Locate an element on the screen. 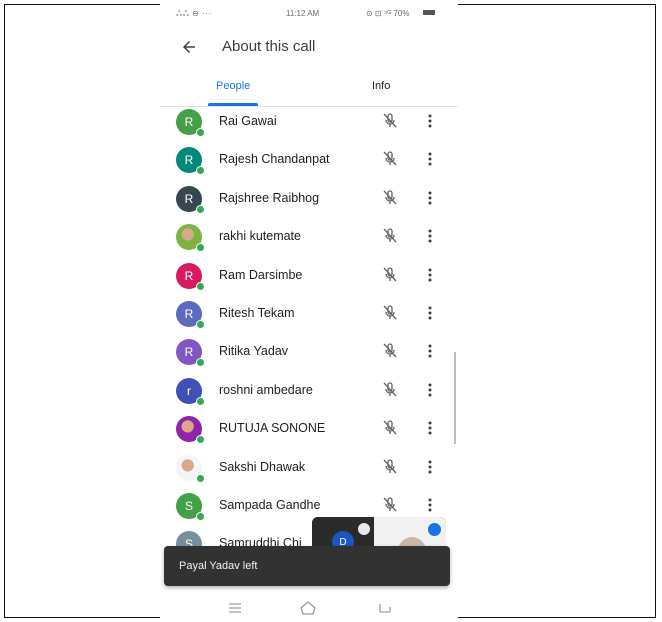 This screenshot has width=662, height=622. speaking-icon is located at coordinates (434, 529).